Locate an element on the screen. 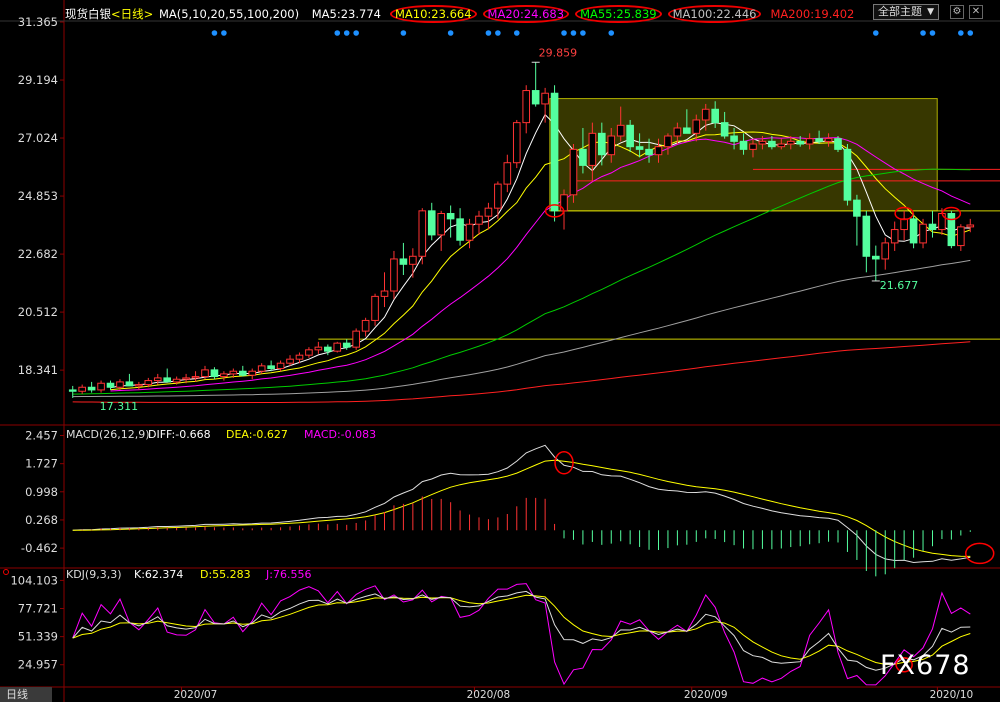 The width and height of the screenshot is (1000, 702). y-tick-label-3: 24.853 is located at coordinates (38, 196).